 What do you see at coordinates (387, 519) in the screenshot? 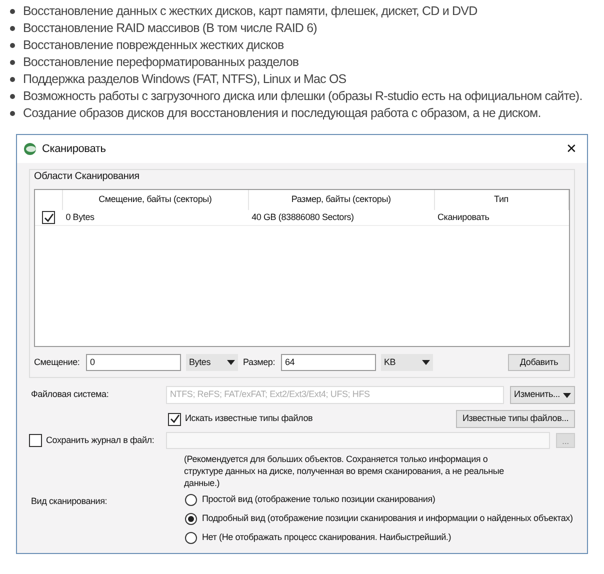
I see `radio-label: Подробный вид (отображение позиции сканирования и информации о найденных объектах)` at bounding box center [387, 519].